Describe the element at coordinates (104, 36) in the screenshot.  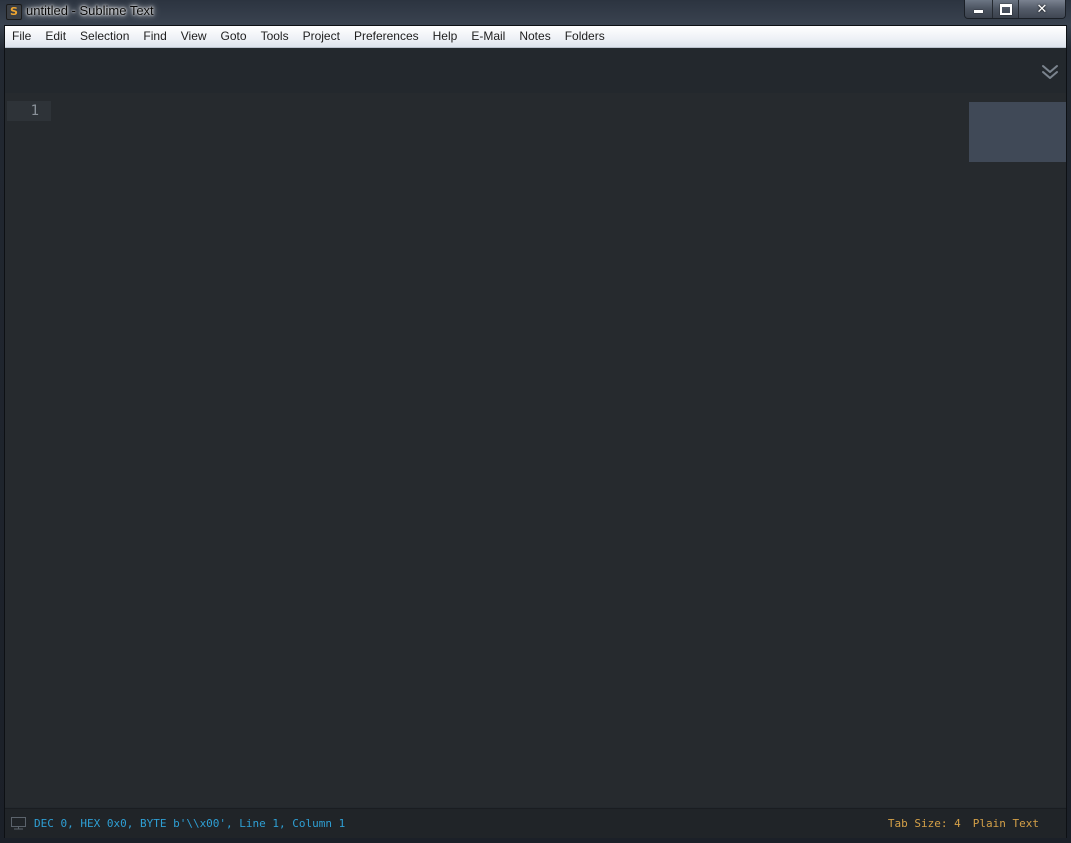
I see `menu-selection: Selection` at that location.